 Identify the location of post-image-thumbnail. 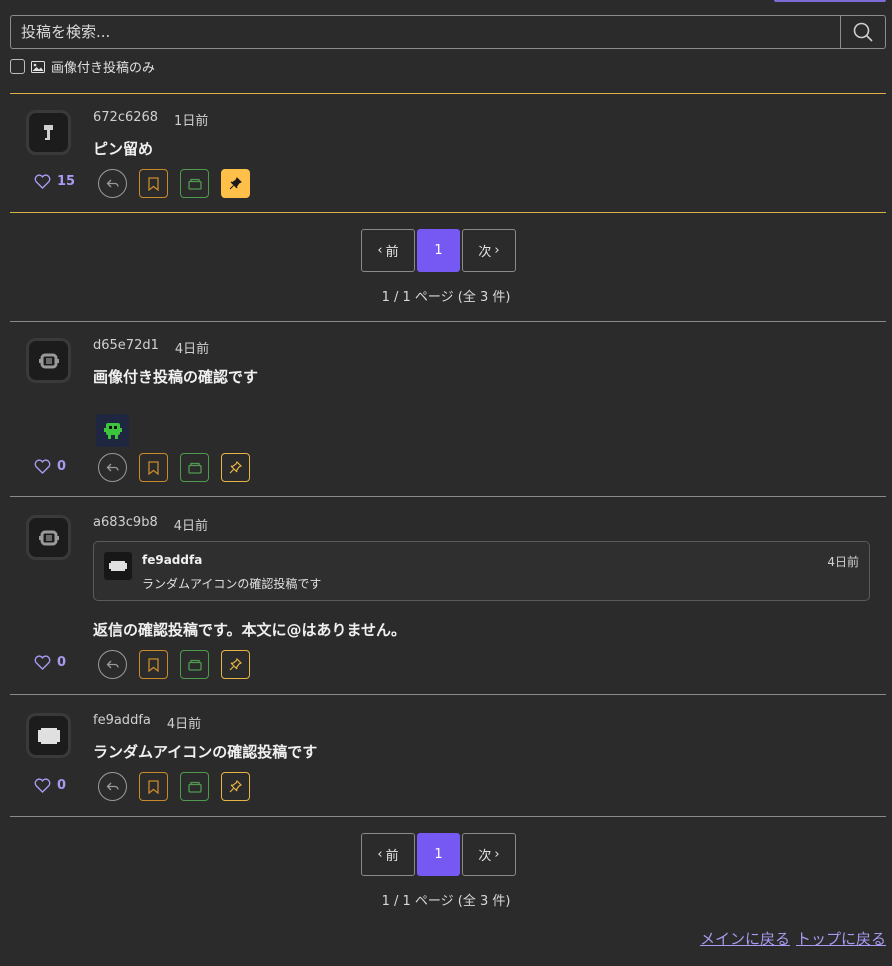
(112, 430).